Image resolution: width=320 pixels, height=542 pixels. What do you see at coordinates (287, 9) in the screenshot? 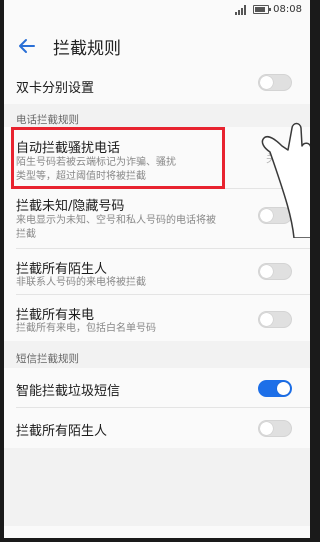
I see `status-time: 08:08` at bounding box center [287, 9].